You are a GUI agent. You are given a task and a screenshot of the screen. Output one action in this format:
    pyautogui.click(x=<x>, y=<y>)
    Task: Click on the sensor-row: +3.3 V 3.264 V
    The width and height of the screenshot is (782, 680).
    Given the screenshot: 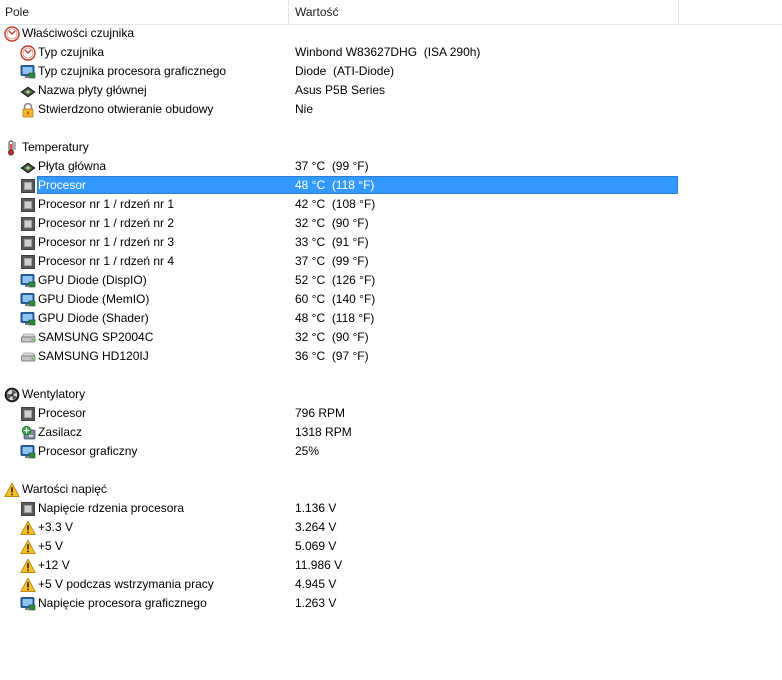 What is the action you would take?
    pyautogui.click(x=391, y=527)
    